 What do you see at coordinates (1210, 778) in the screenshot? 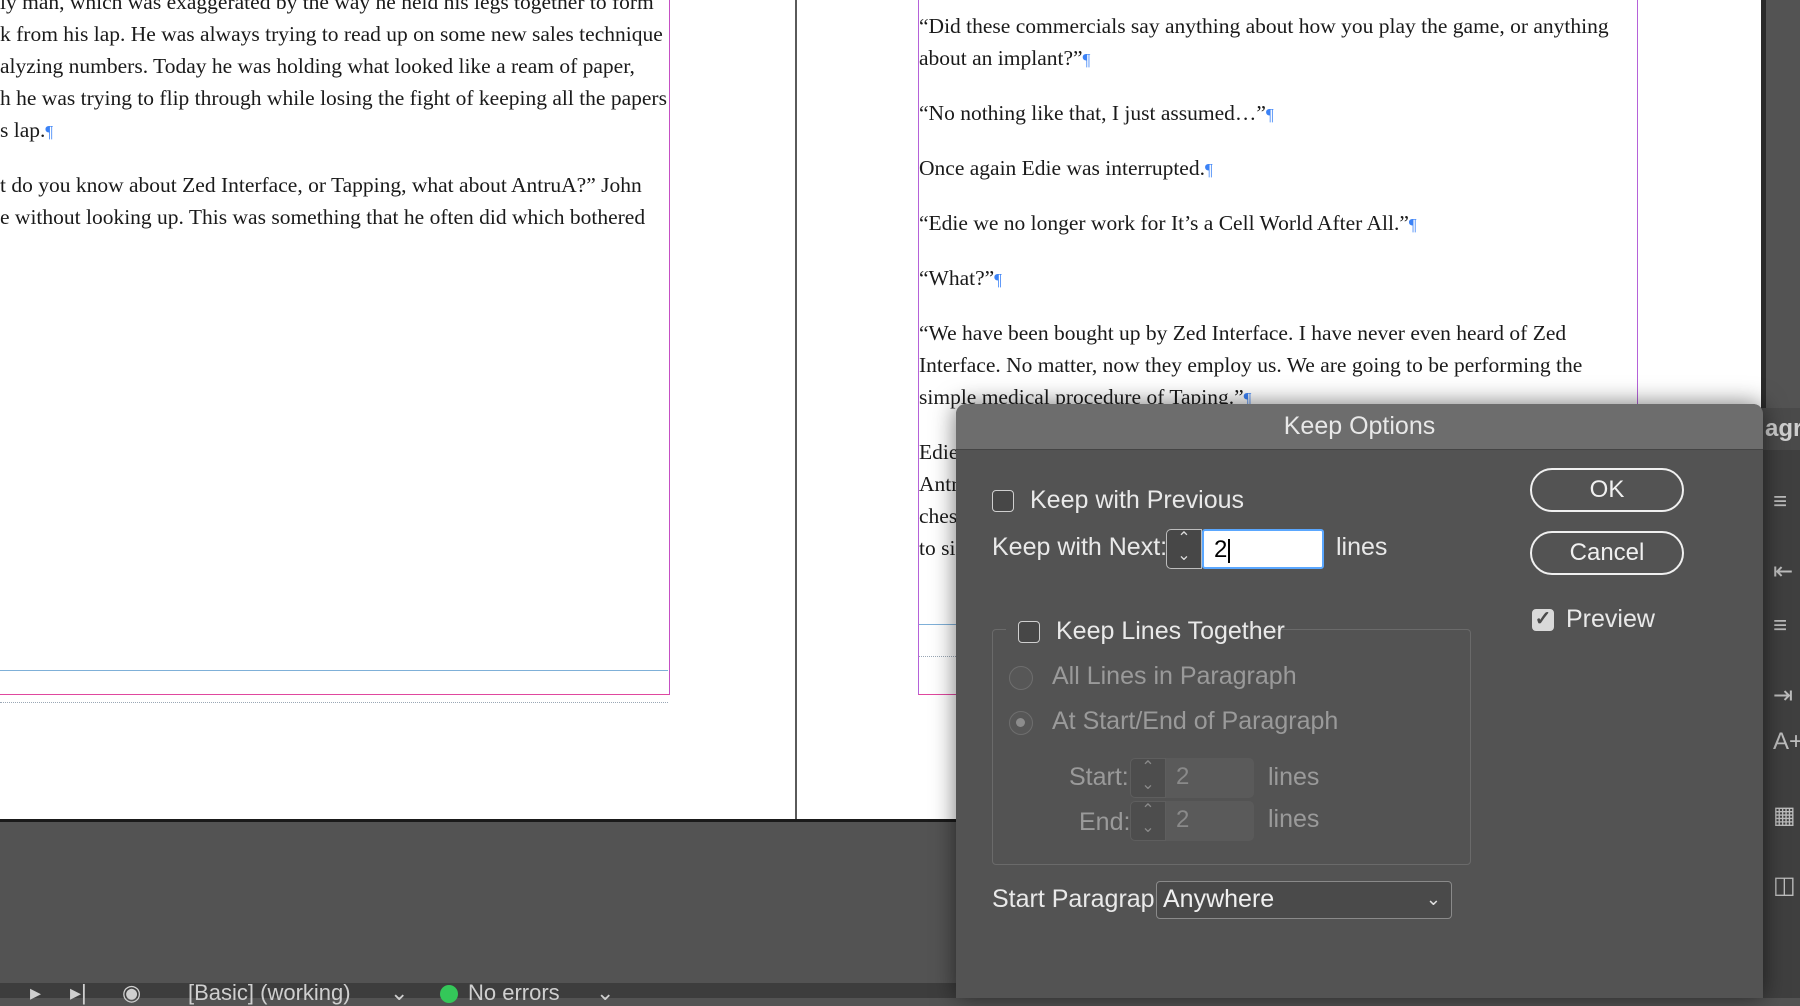
I see `start-input: 2` at bounding box center [1210, 778].